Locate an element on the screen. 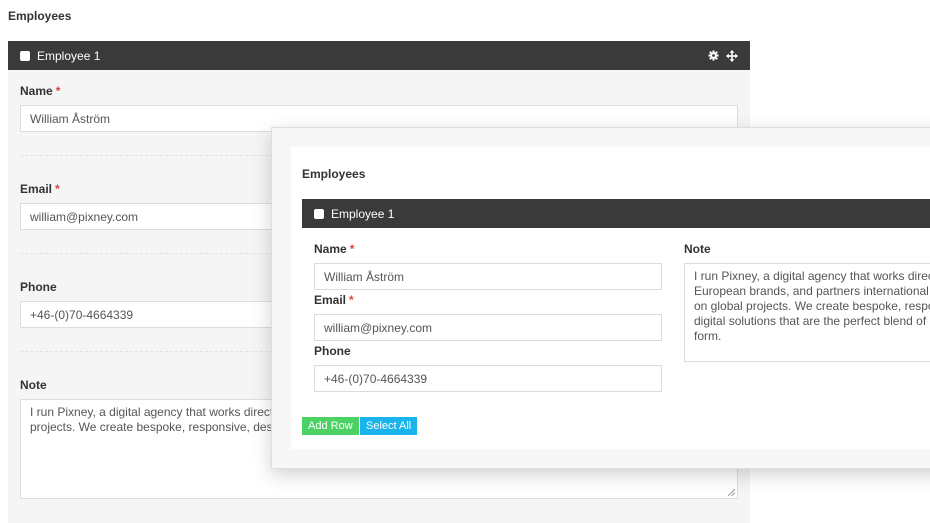  popup-name-field: William Åström is located at coordinates (488, 276).